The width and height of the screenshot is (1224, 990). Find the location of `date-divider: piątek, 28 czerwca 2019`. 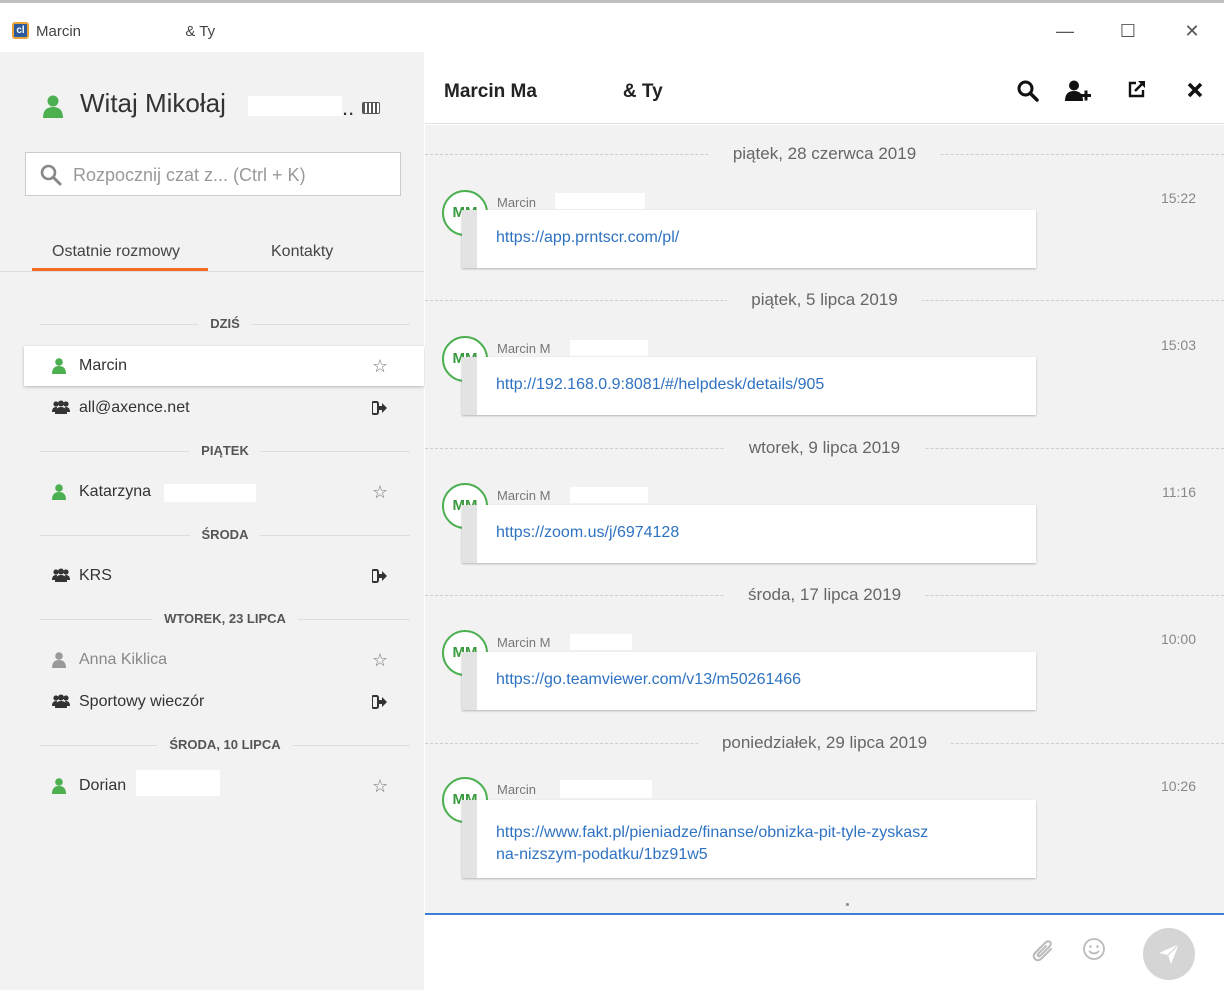

date-divider: piątek, 28 czerwca 2019 is located at coordinates (824, 154).